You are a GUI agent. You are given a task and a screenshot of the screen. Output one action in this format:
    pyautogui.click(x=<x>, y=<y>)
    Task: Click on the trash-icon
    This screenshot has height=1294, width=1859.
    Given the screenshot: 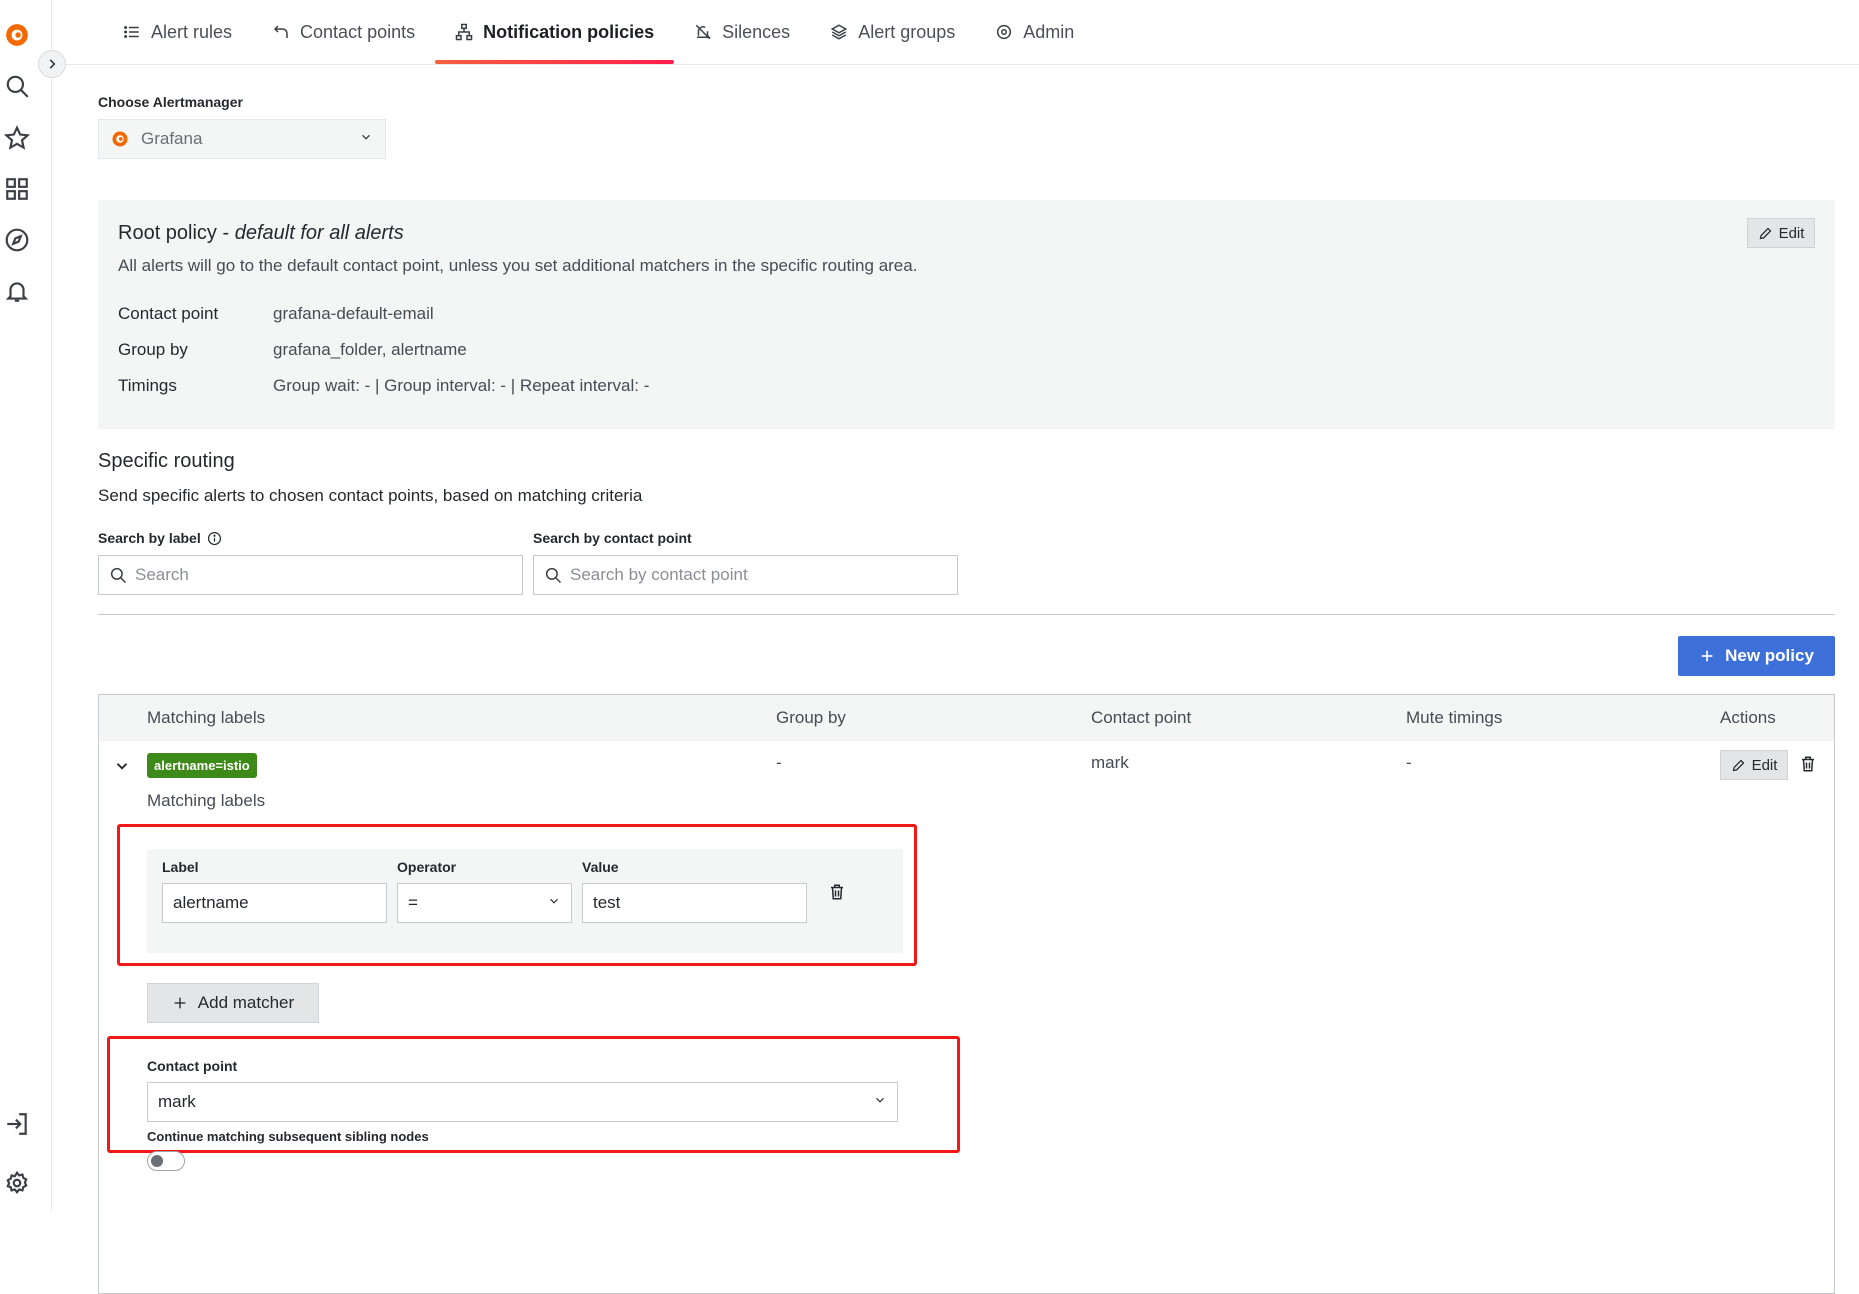 What is the action you would take?
    pyautogui.click(x=1808, y=764)
    